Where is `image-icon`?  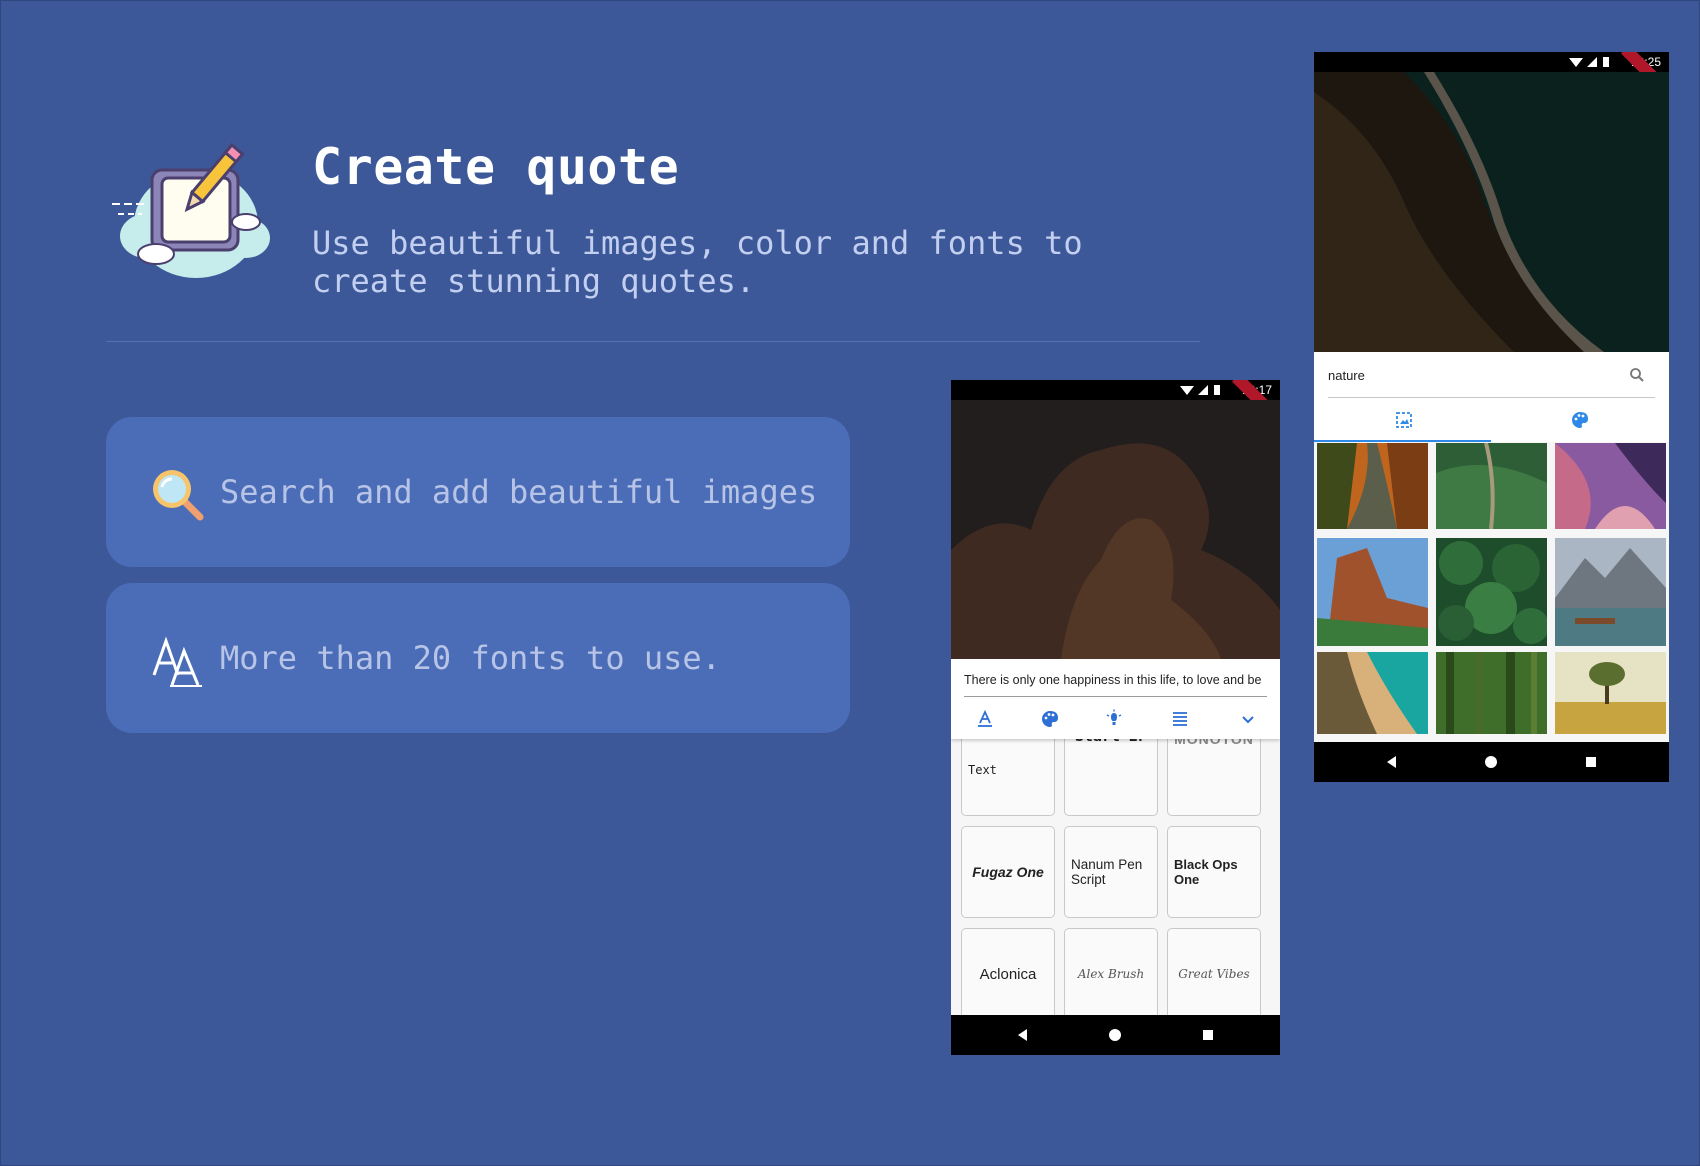
image-icon is located at coordinates (1404, 420).